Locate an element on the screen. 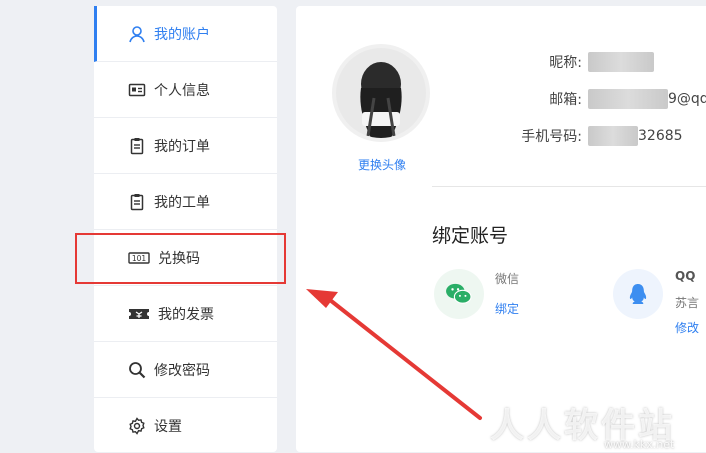  nickname-value is located at coordinates (621, 62).